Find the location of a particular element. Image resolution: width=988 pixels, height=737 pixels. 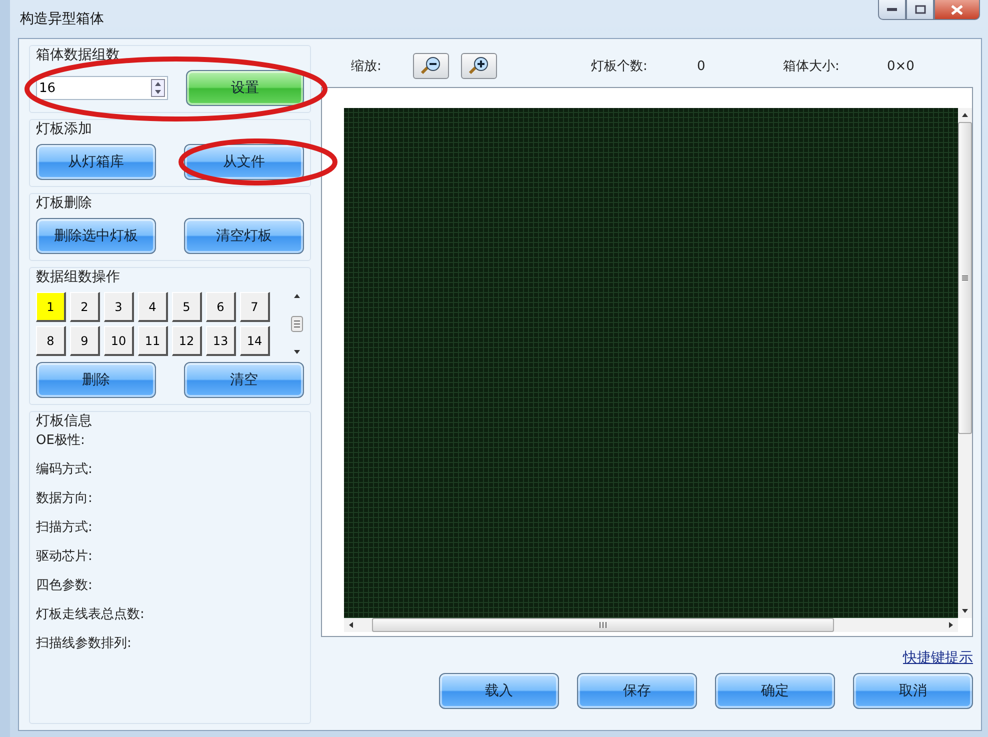

box-size-label: 箱体大小: is located at coordinates (811, 66).